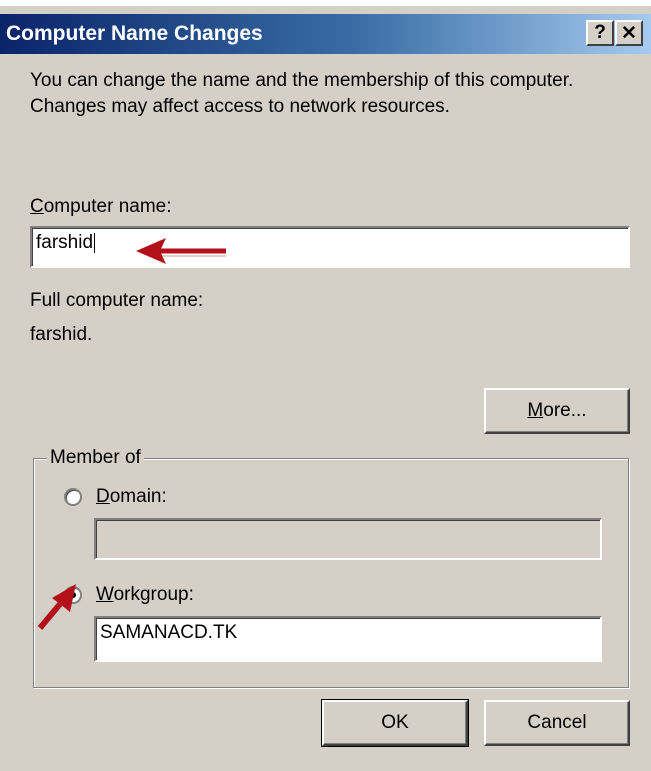 The height and width of the screenshot is (771, 651). I want to click on close-button: ✕, so click(629, 33).